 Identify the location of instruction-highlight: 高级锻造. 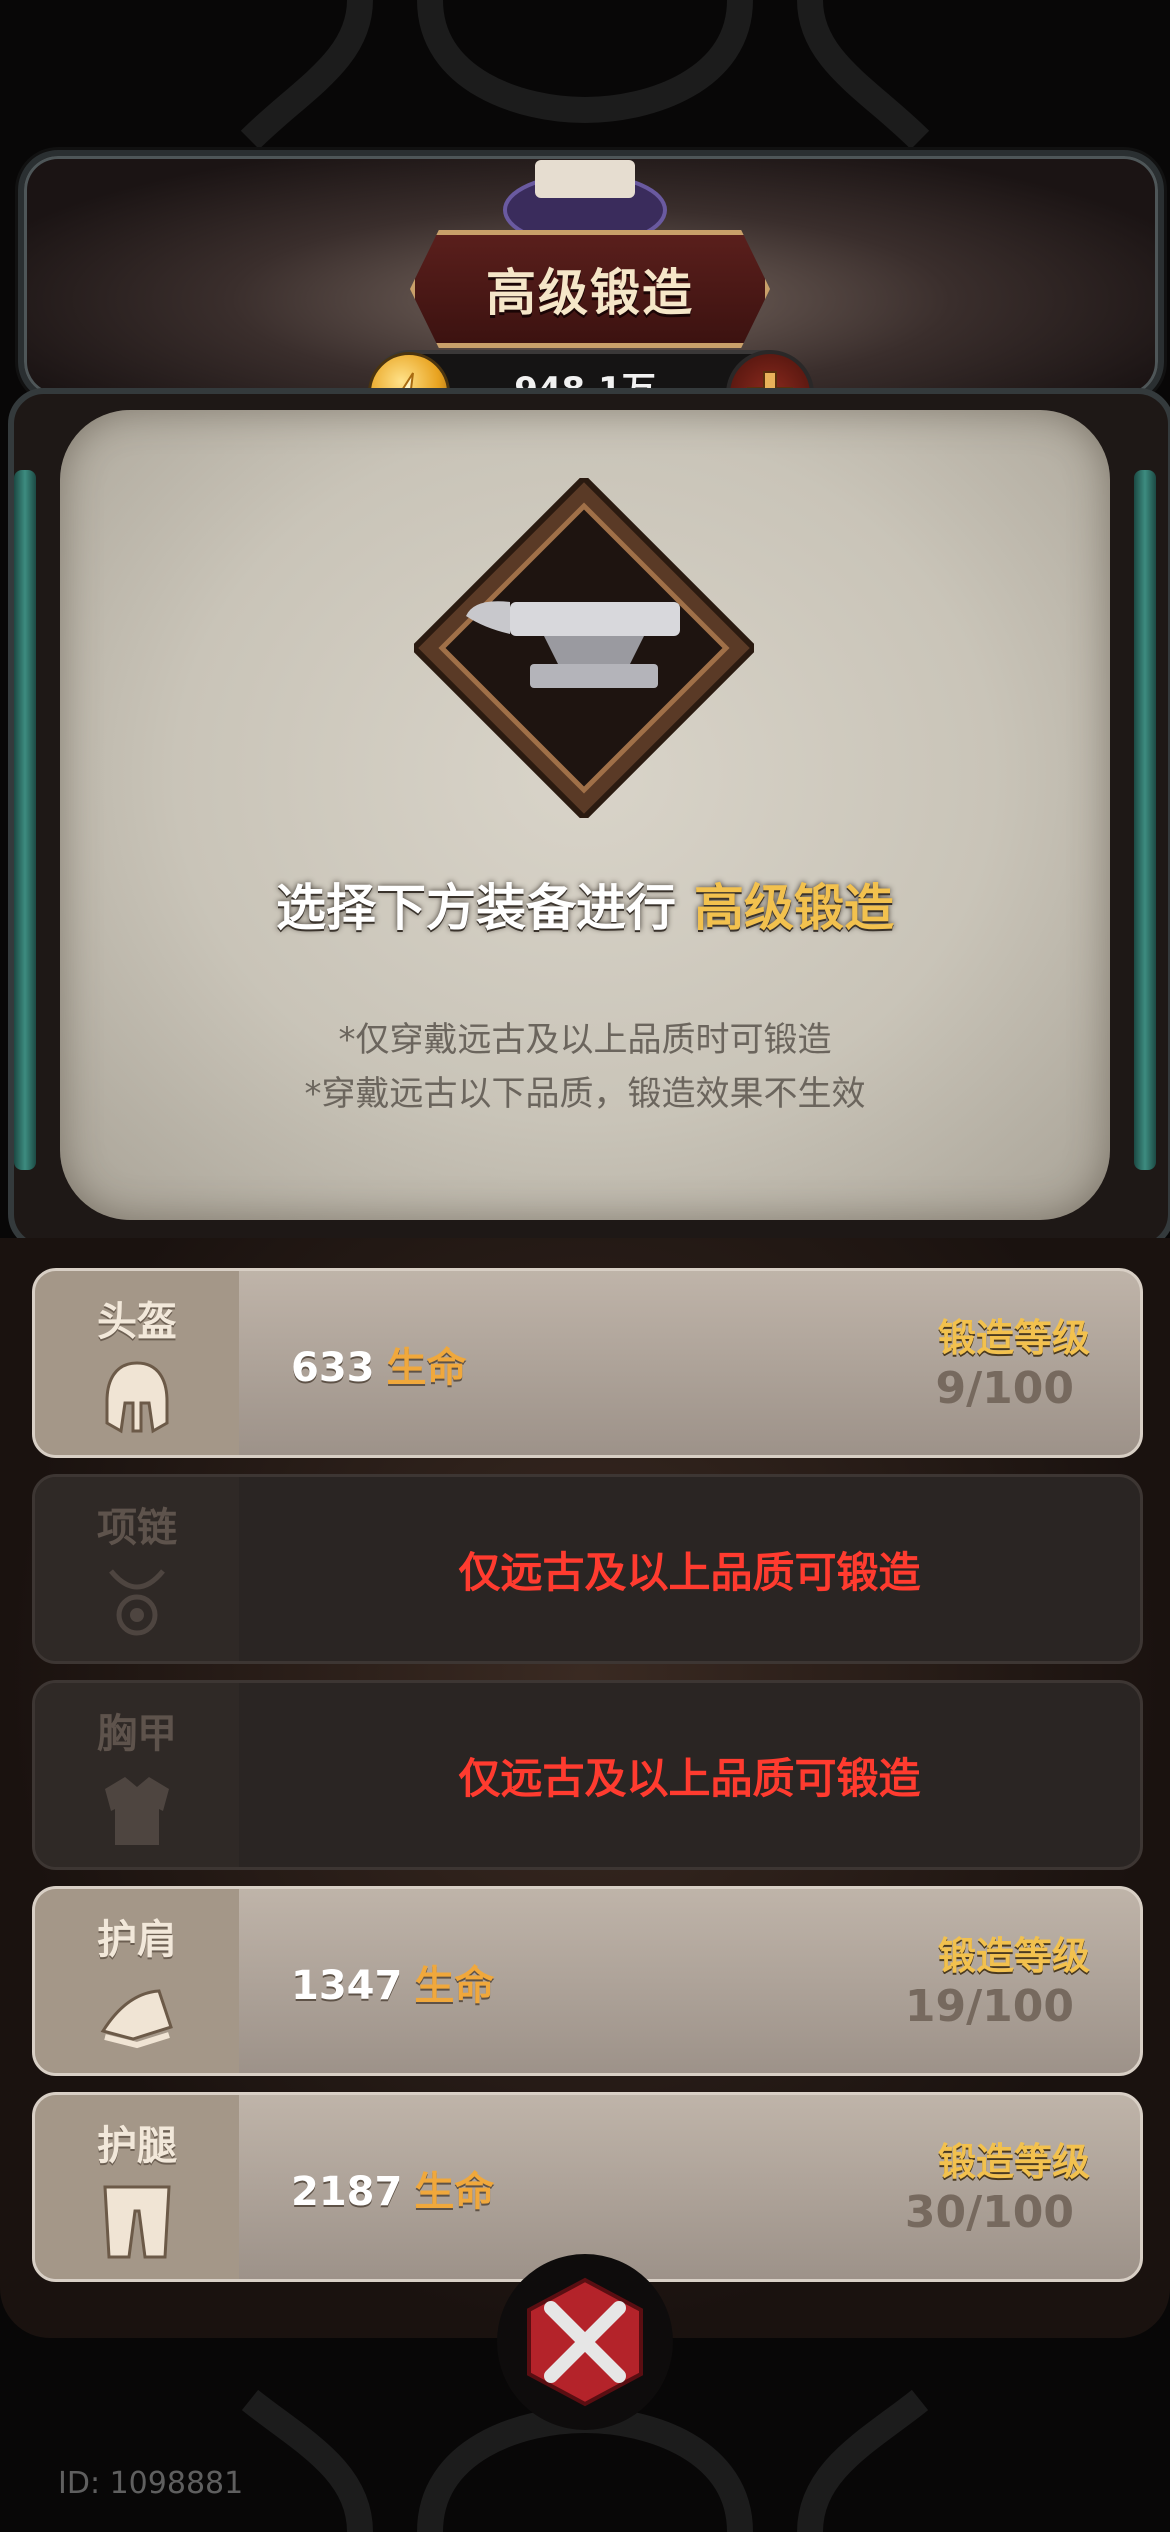
(794, 908).